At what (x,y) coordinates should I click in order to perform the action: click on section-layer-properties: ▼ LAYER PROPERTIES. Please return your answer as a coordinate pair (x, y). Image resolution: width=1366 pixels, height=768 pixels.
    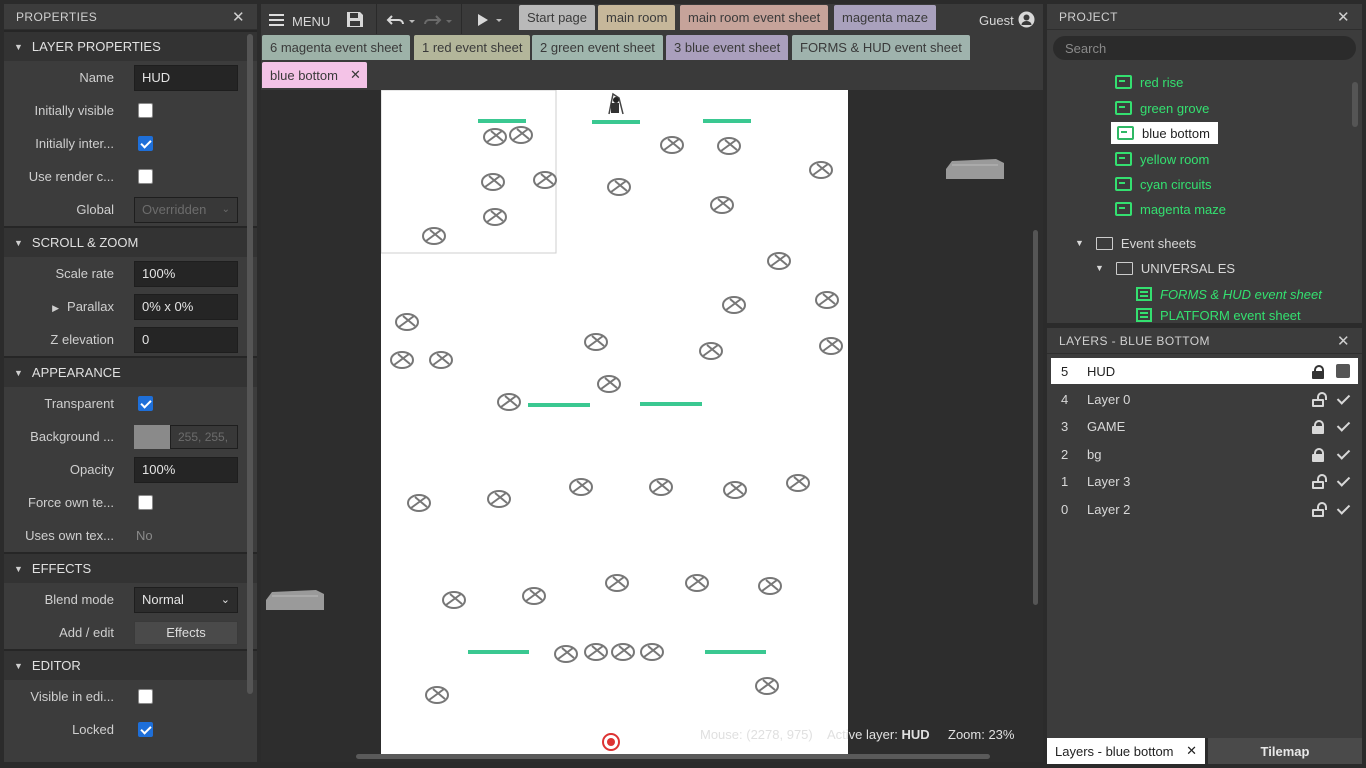
    Looking at the image, I should click on (130, 45).